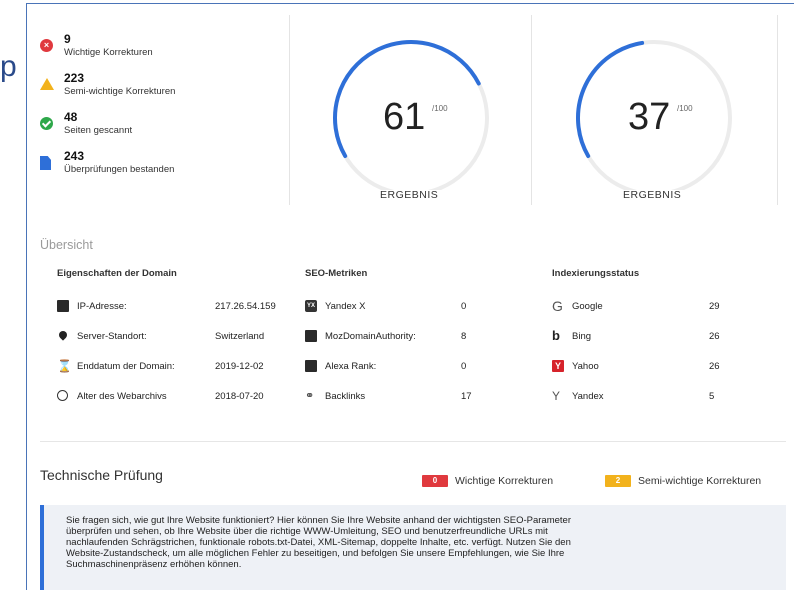 Image resolution: width=794 pixels, height=590 pixels. I want to click on stat-value: 243, so click(74, 156).